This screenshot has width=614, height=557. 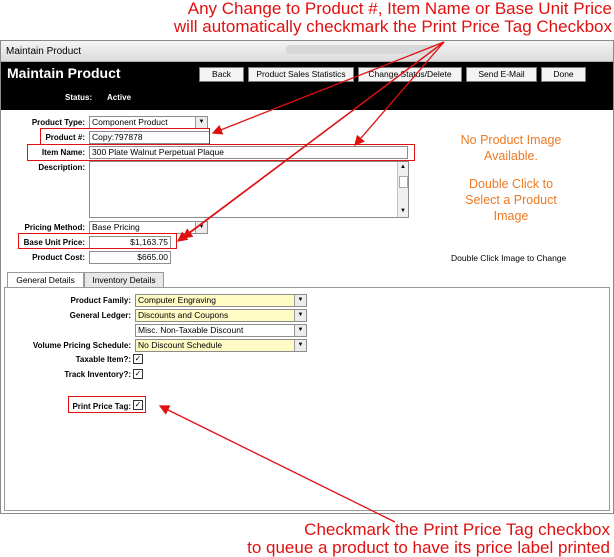 I want to click on arrow-to-item-name, so click(x=399, y=93).